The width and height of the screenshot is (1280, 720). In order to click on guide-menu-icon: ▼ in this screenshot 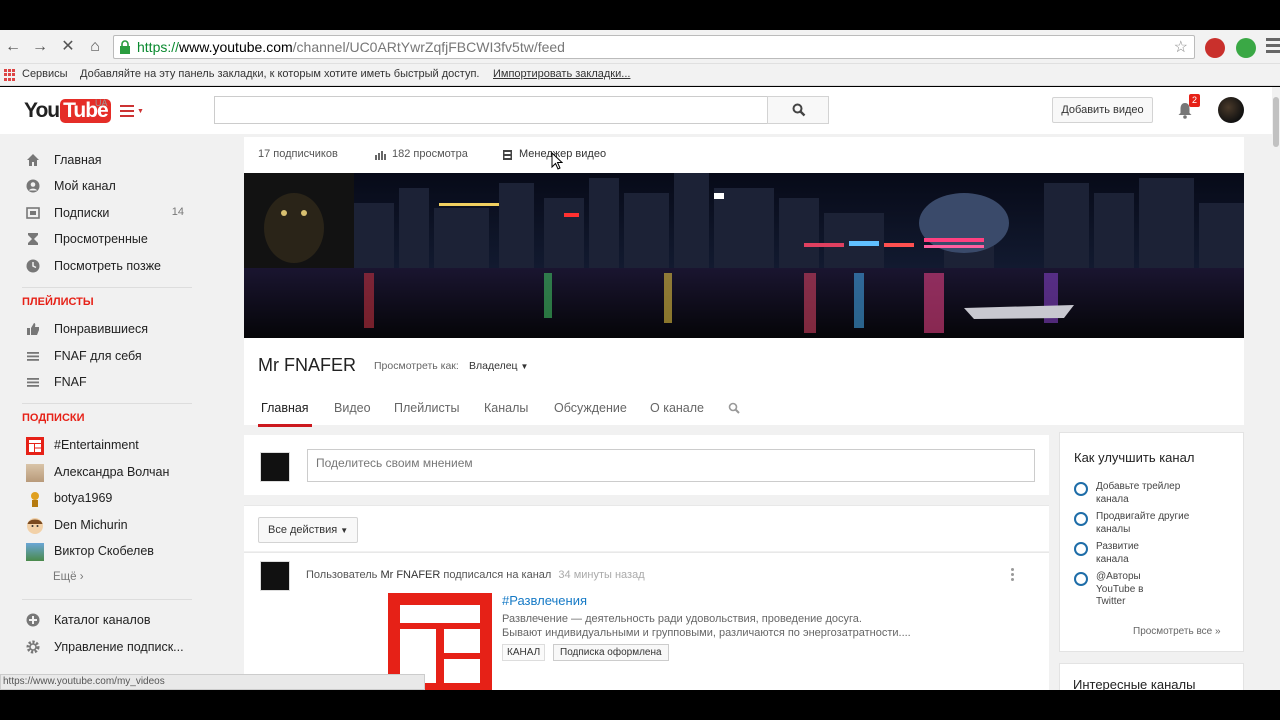, I will do `click(132, 112)`.